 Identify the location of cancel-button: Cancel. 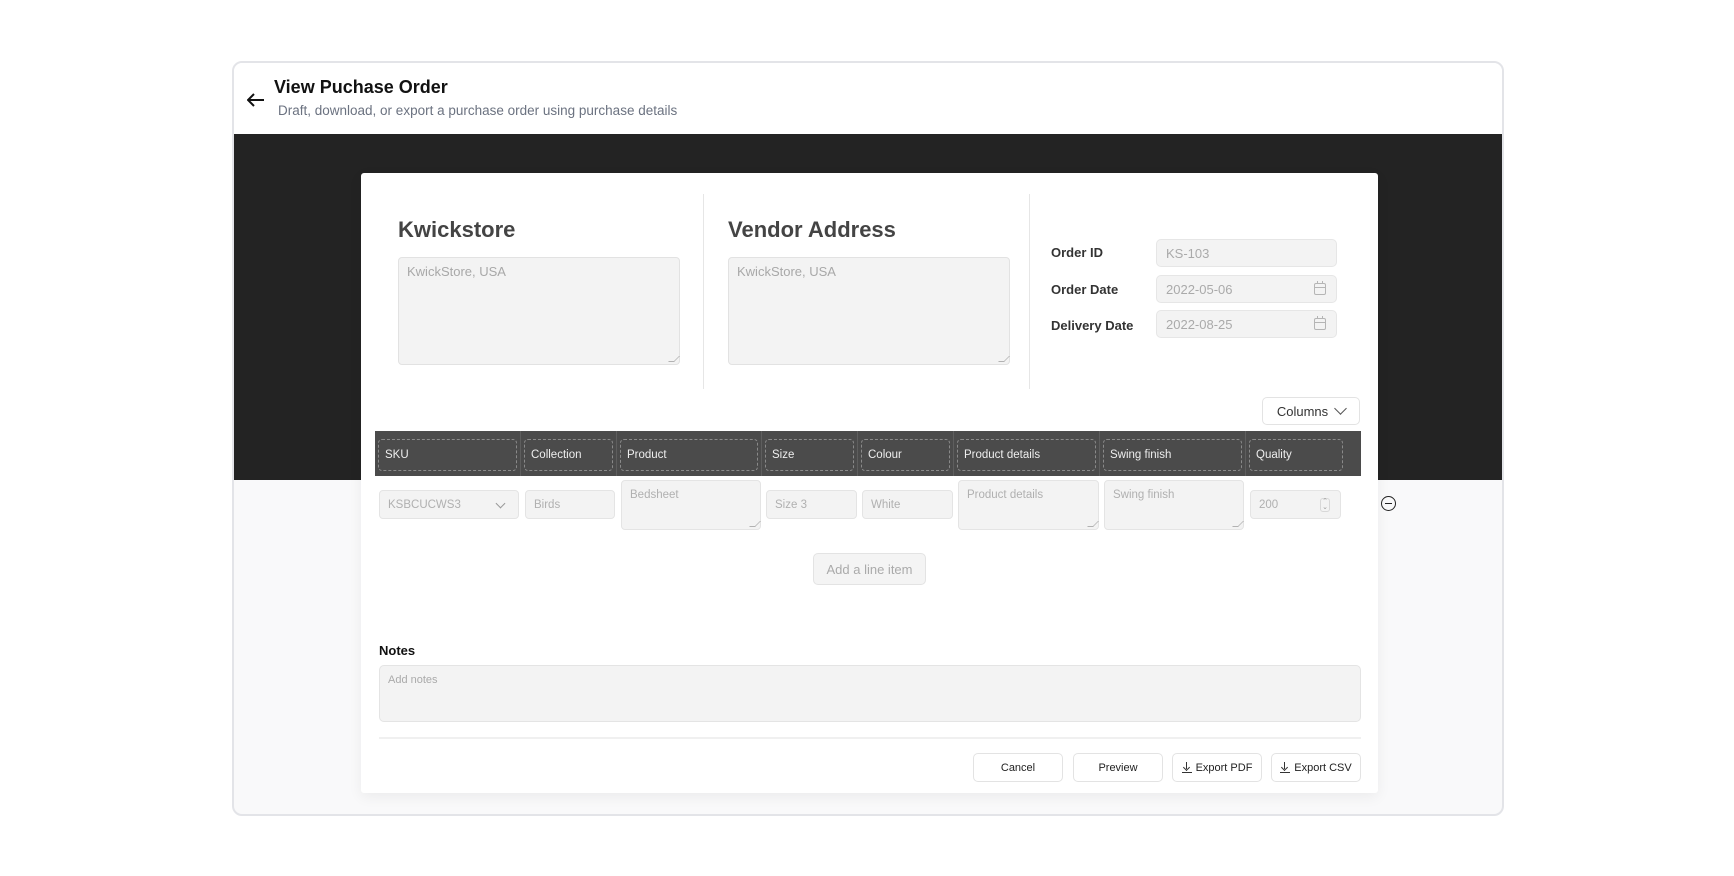
(1018, 767).